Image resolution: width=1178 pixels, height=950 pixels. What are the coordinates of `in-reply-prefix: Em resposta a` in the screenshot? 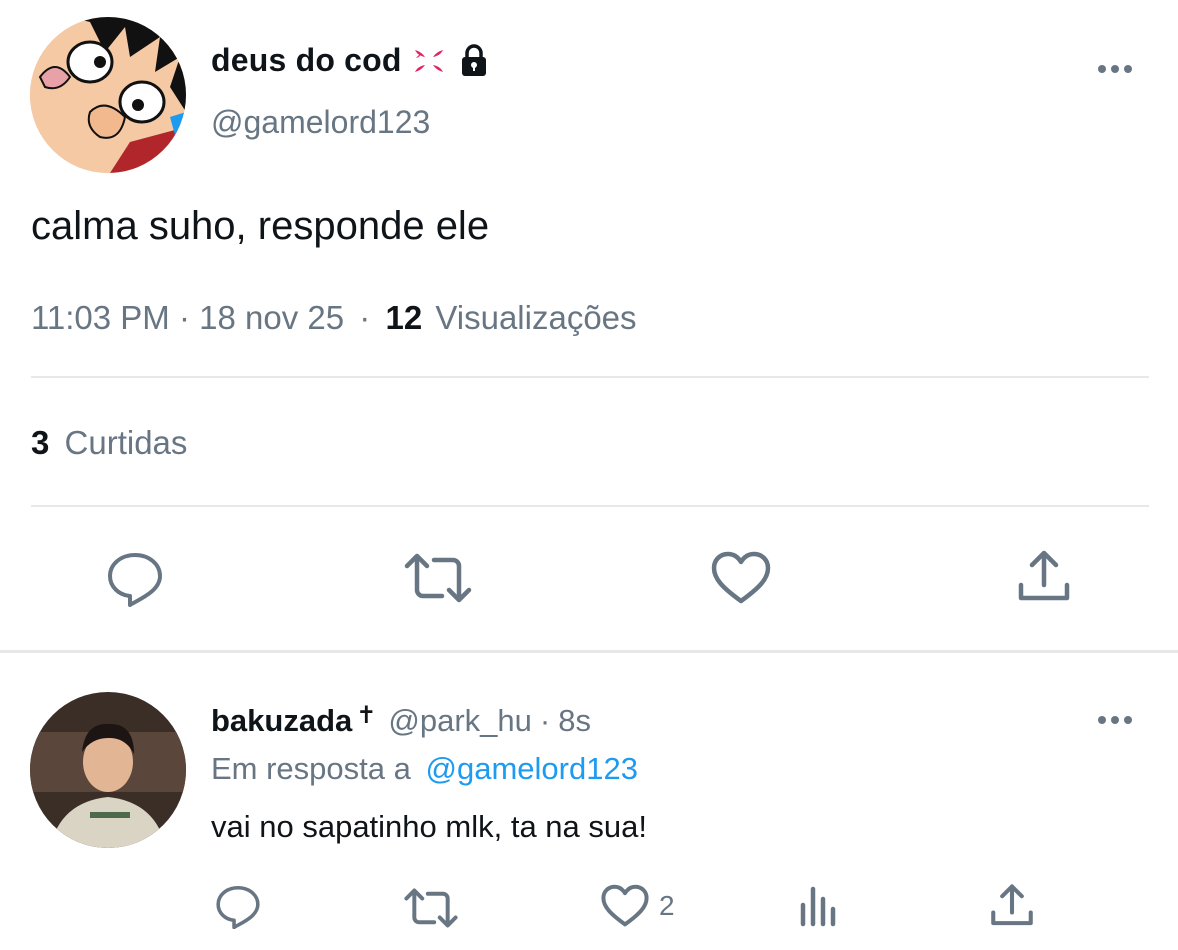 It's located at (311, 768).